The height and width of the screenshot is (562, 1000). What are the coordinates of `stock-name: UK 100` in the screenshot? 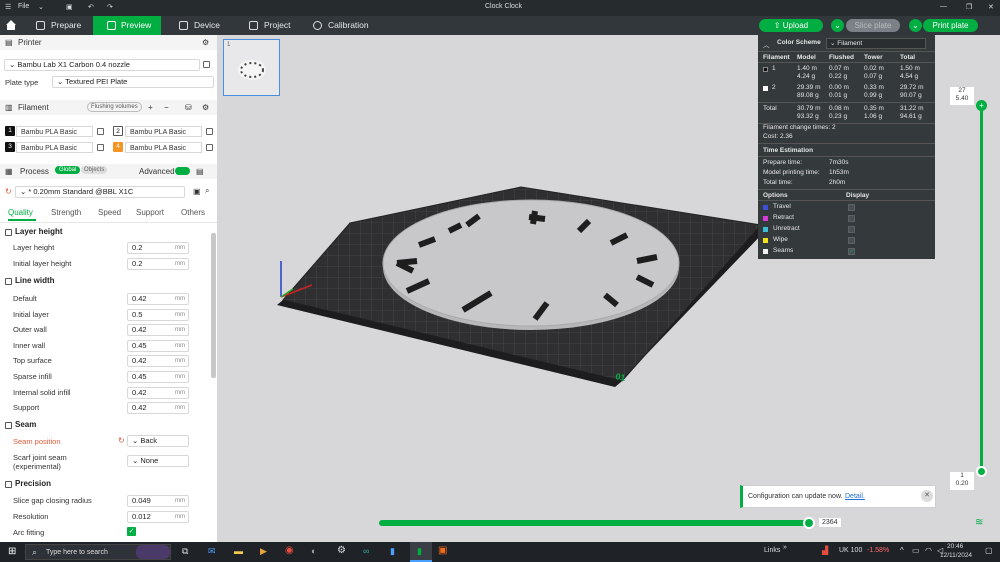 It's located at (850, 550).